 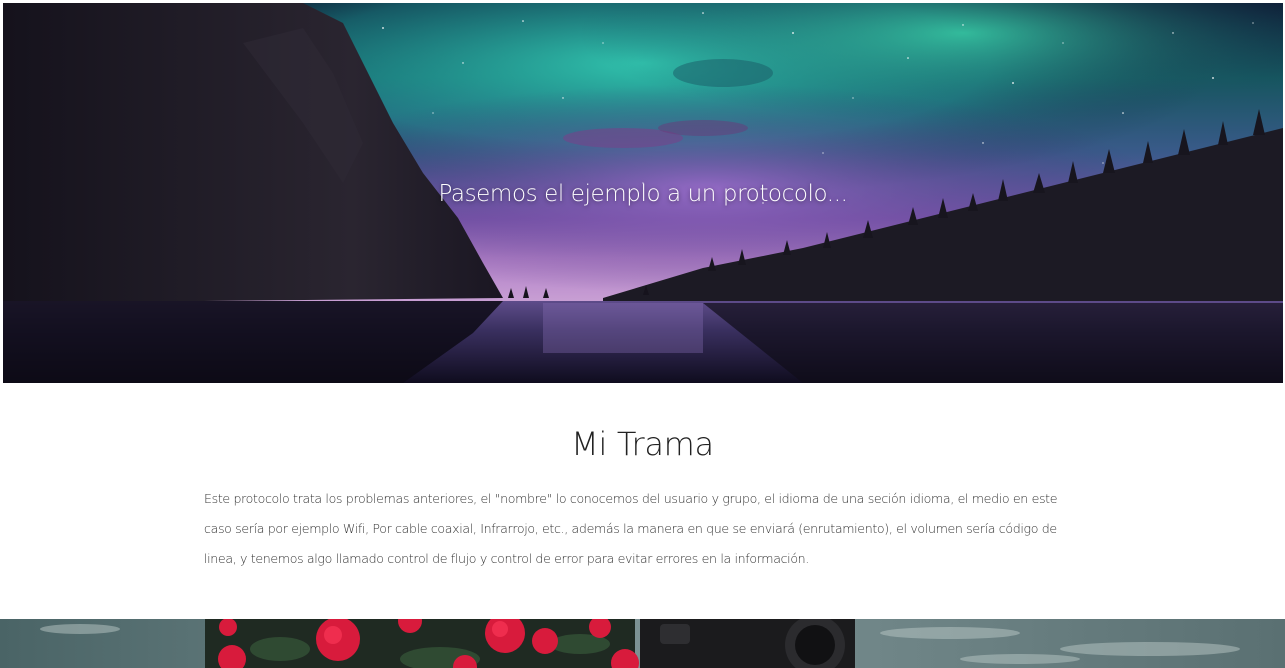 I want to click on roses-banner-image, so click(x=642, y=643).